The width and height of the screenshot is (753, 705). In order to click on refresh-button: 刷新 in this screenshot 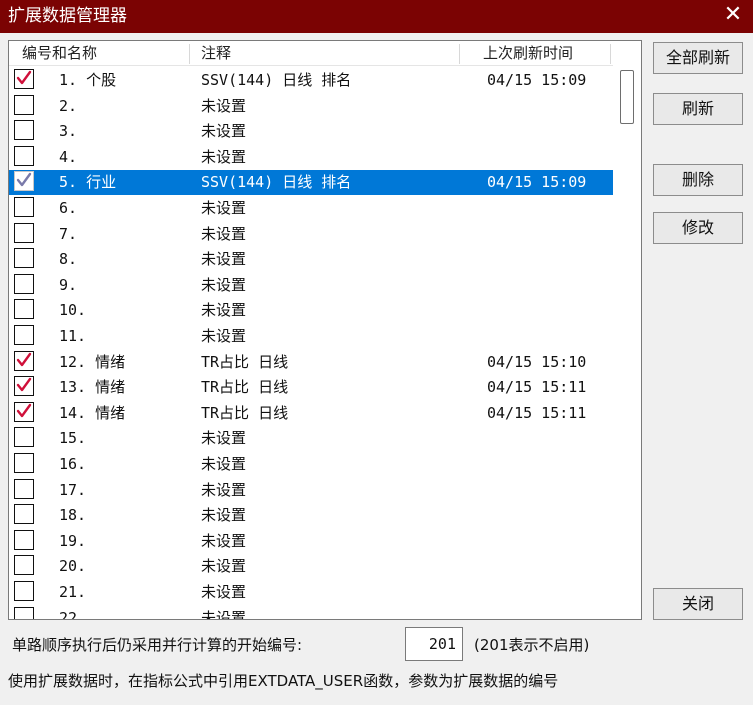, I will do `click(698, 109)`.